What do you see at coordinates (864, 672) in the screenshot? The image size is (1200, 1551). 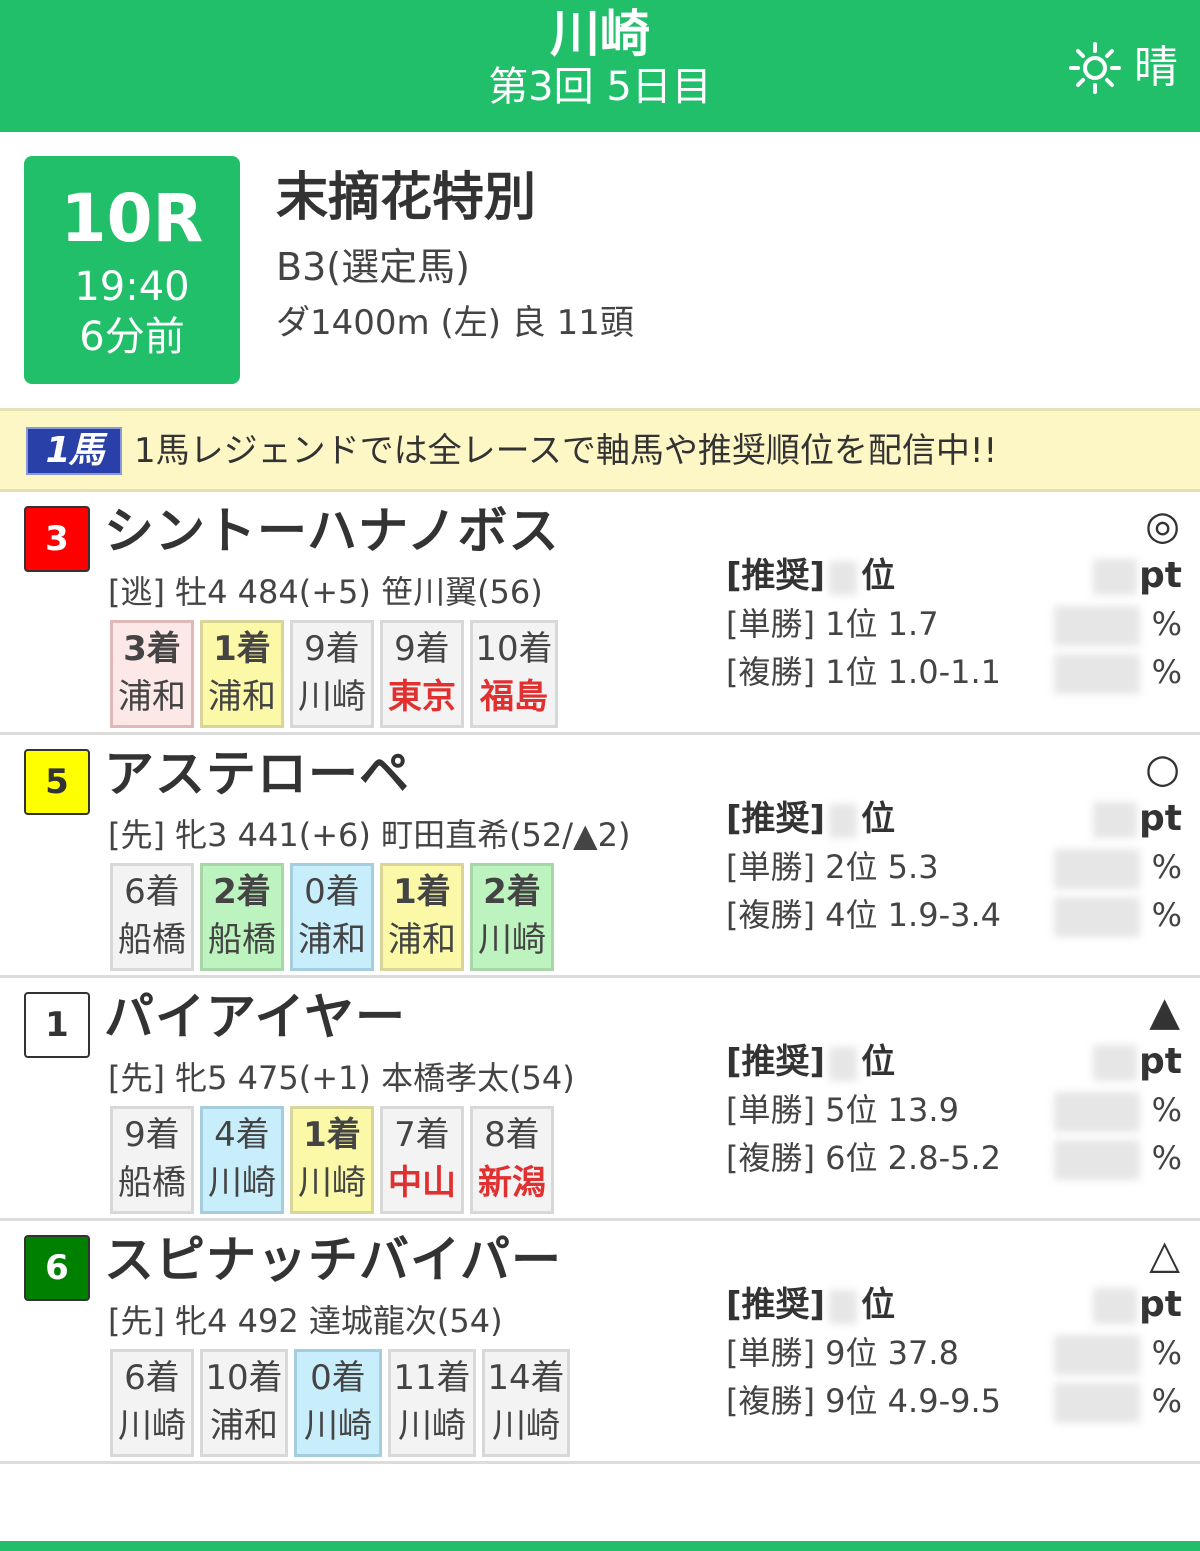 I see `place-odds: [複勝] 1位 1.0-1.1` at bounding box center [864, 672].